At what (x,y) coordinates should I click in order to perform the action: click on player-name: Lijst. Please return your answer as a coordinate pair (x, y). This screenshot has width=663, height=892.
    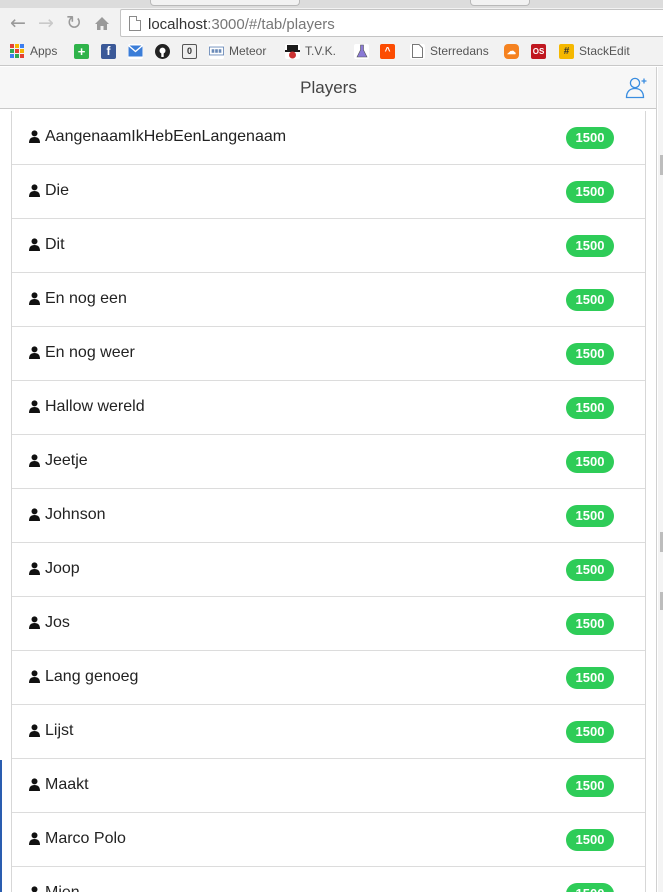
    Looking at the image, I should click on (59, 730).